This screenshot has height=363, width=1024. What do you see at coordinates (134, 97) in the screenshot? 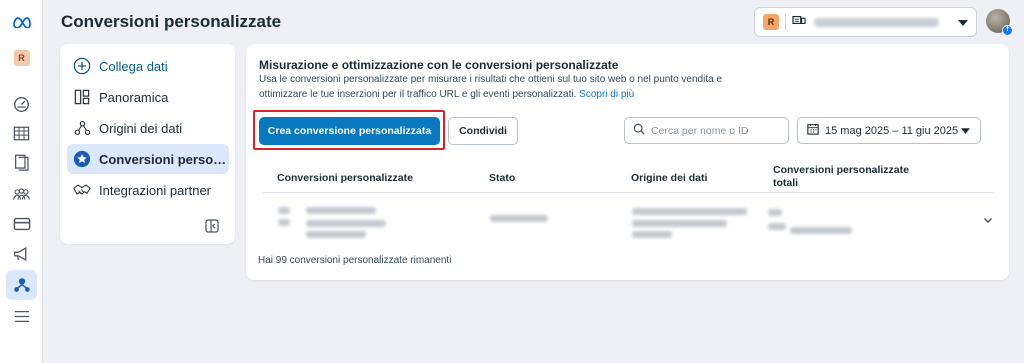
I see `nav-label: Panoramica` at bounding box center [134, 97].